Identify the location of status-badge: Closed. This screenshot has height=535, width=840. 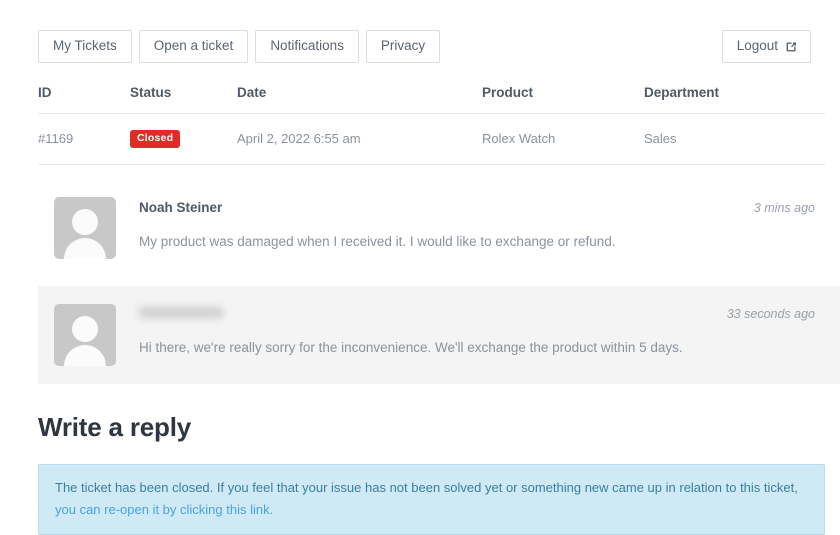
(155, 139).